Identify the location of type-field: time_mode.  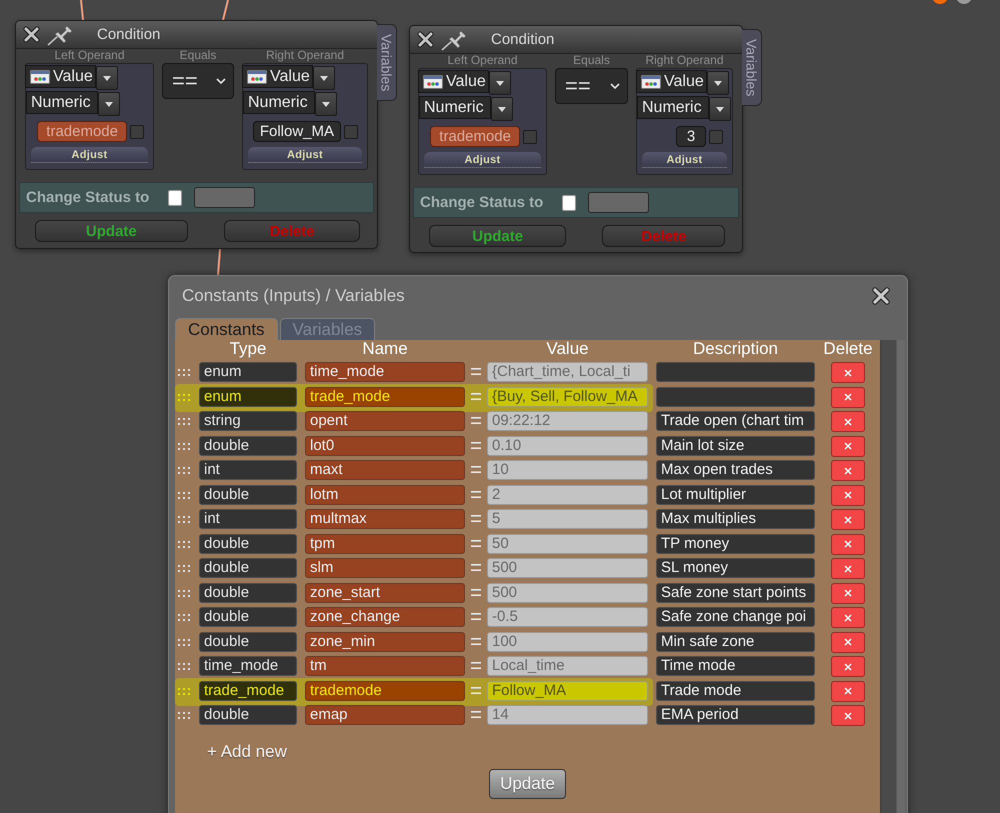
(248, 666).